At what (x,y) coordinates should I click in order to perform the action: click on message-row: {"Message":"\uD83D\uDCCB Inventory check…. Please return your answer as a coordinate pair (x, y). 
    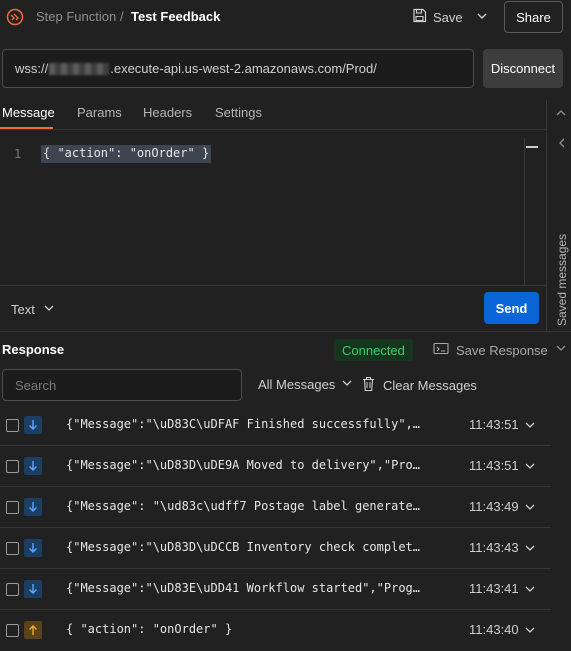
    Looking at the image, I should click on (275, 548).